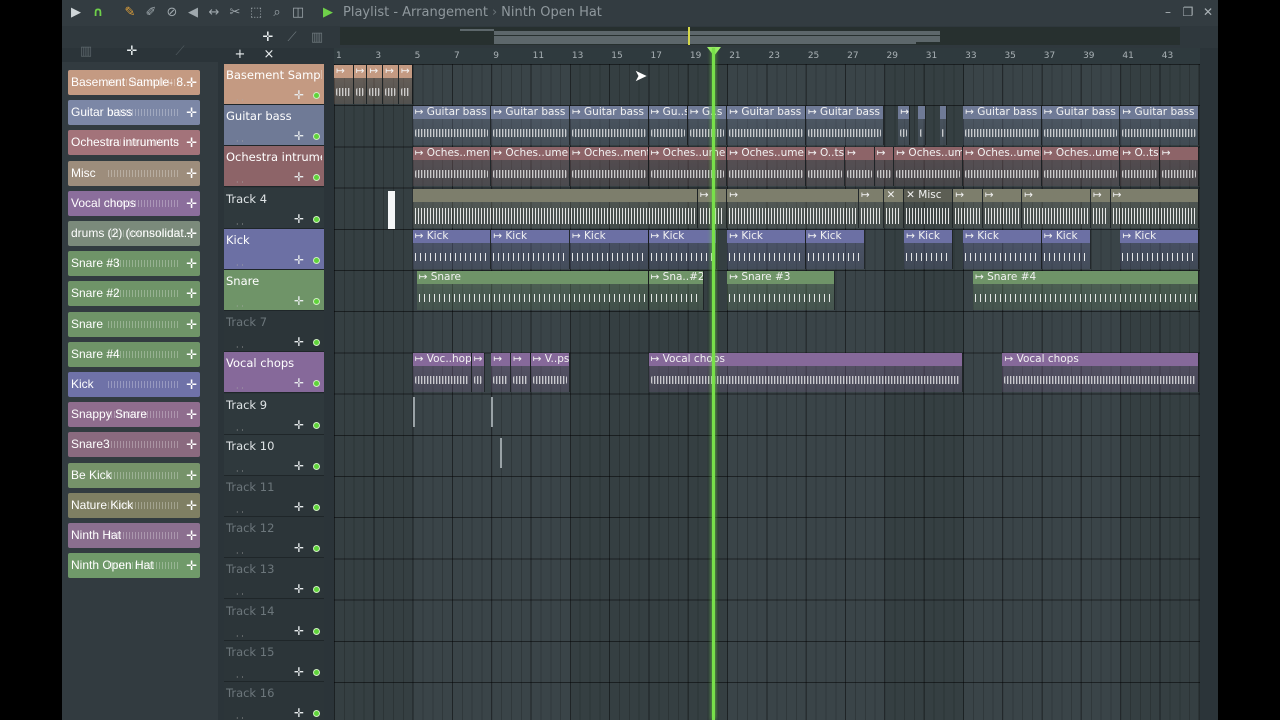 The width and height of the screenshot is (1280, 720). Describe the element at coordinates (172, 13) in the screenshot. I see `delete-tool-icon: ⊘` at that location.